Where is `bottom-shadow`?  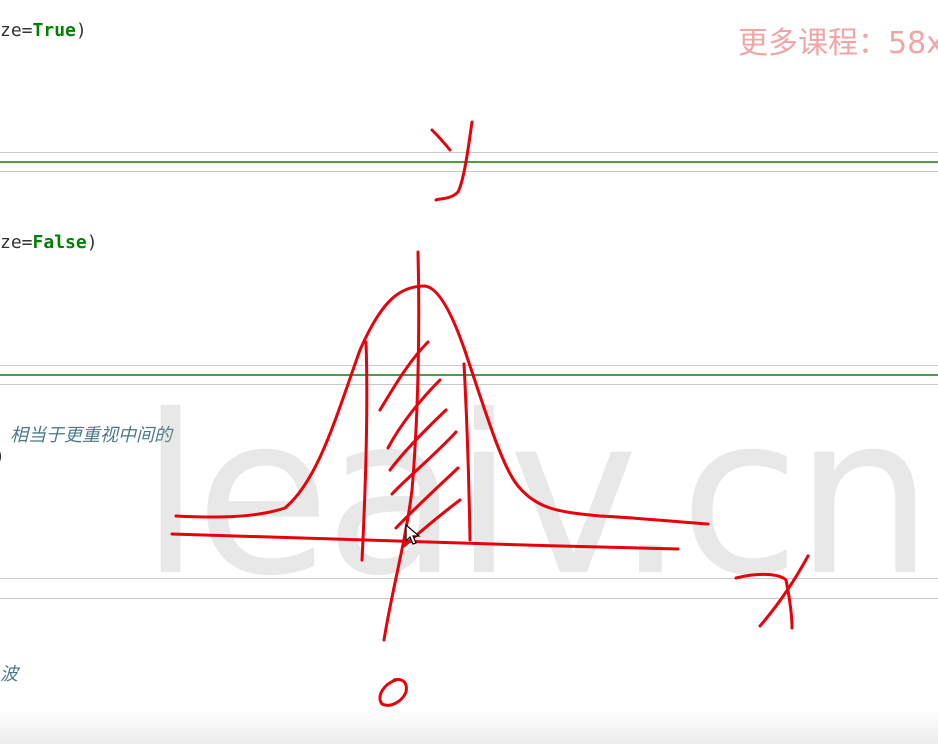 bottom-shadow is located at coordinates (469, 727).